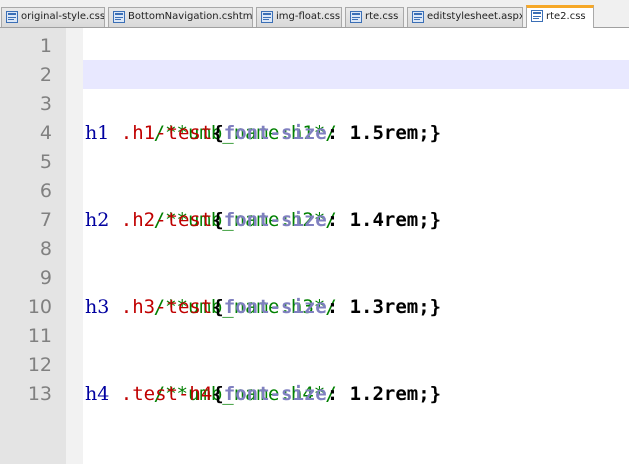 The image size is (629, 464). I want to click on code-line-rule: h1 .h1-test{font-size: 1.5rem;}, so click(263, 133).